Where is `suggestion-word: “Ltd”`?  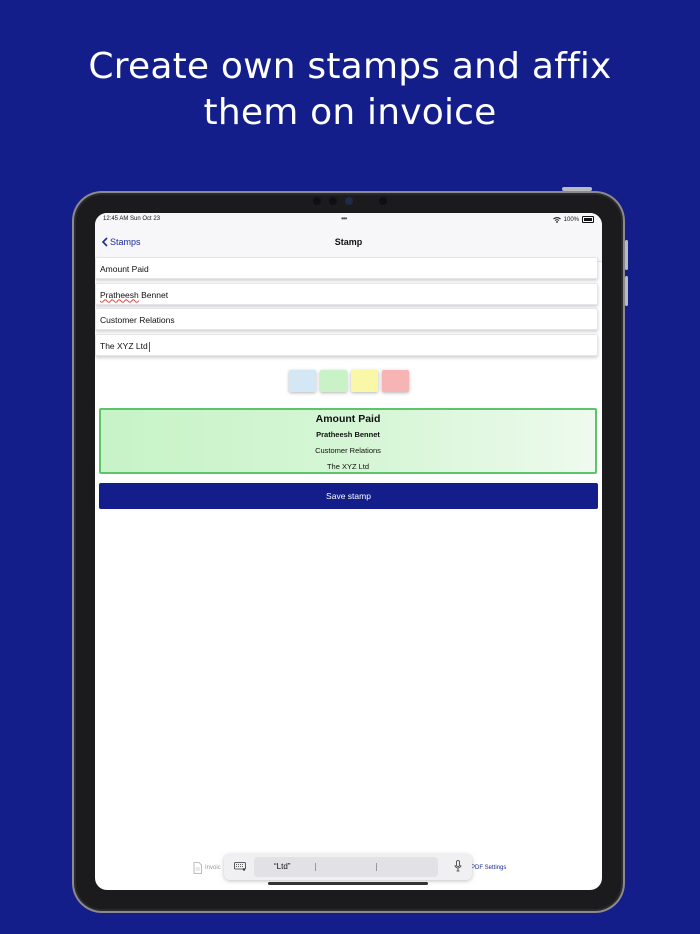
suggestion-word: “Ltd” is located at coordinates (282, 866).